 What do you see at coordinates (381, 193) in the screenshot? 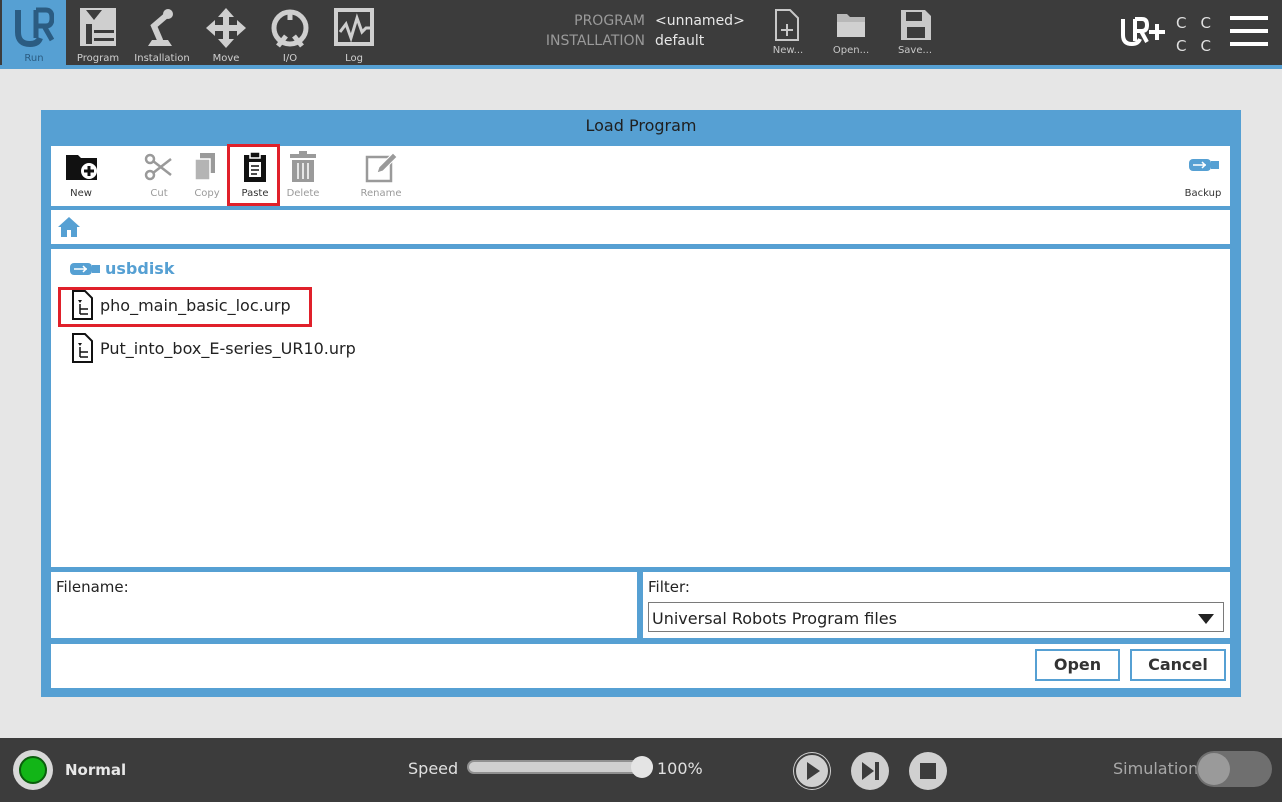
I see `rename-label: Rename` at bounding box center [381, 193].